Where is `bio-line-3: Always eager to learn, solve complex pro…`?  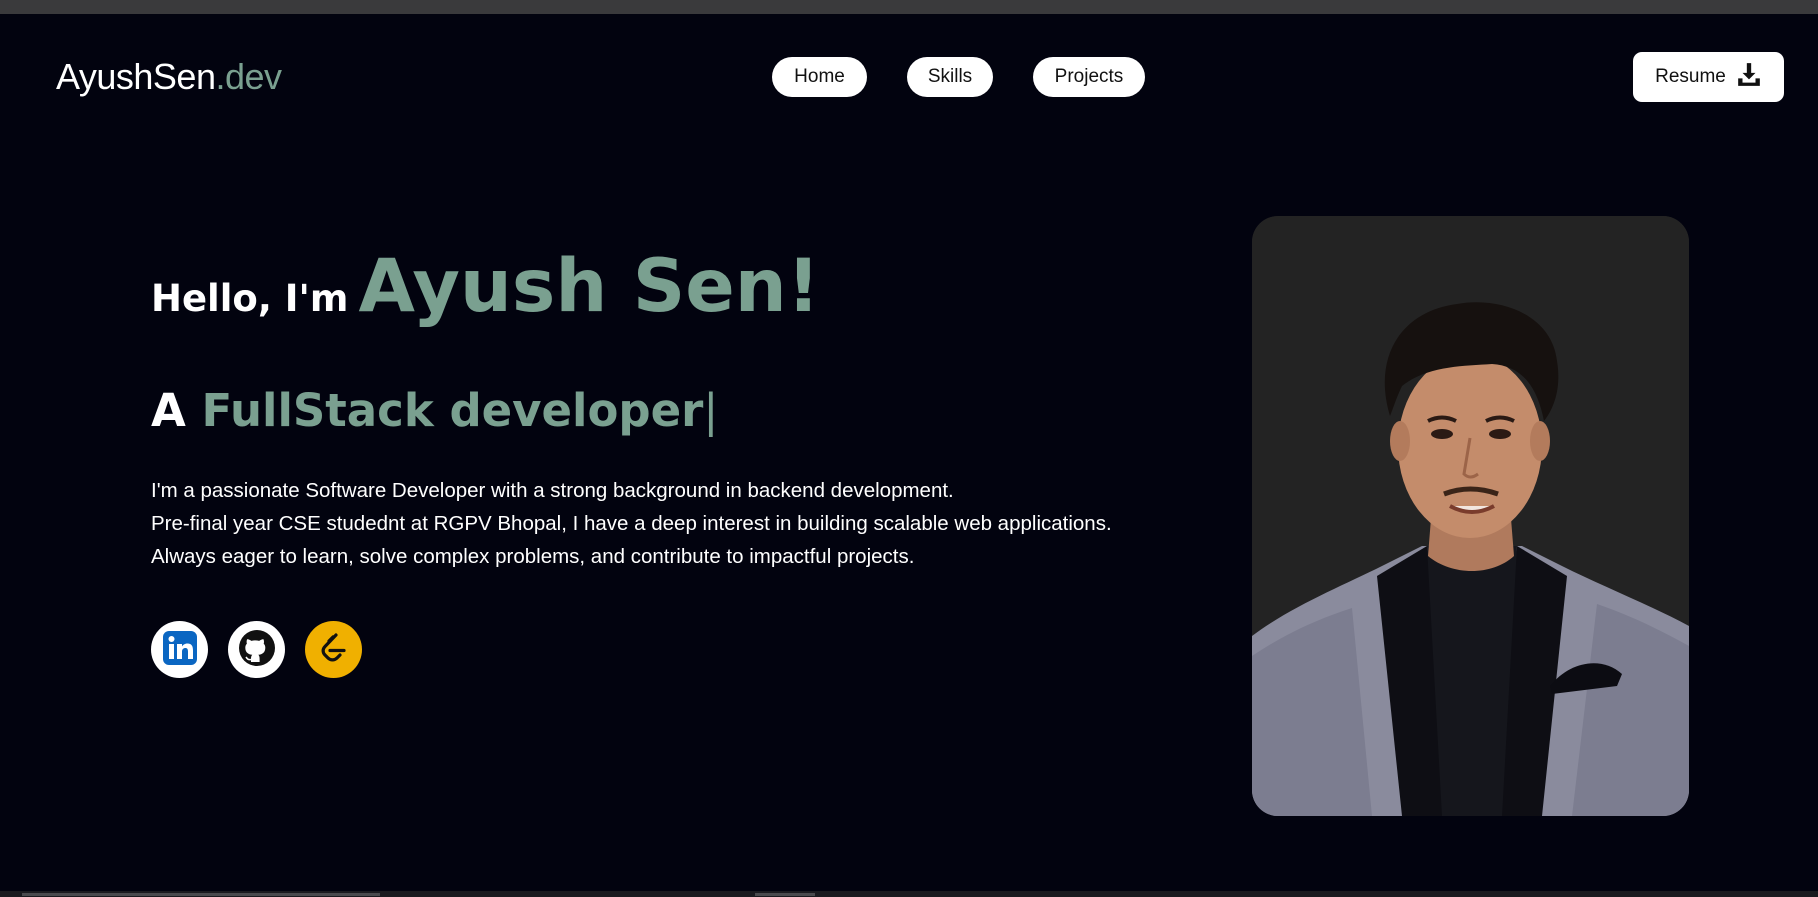
bio-line-3: Always eager to learn, solve complex pro… is located at coordinates (533, 556).